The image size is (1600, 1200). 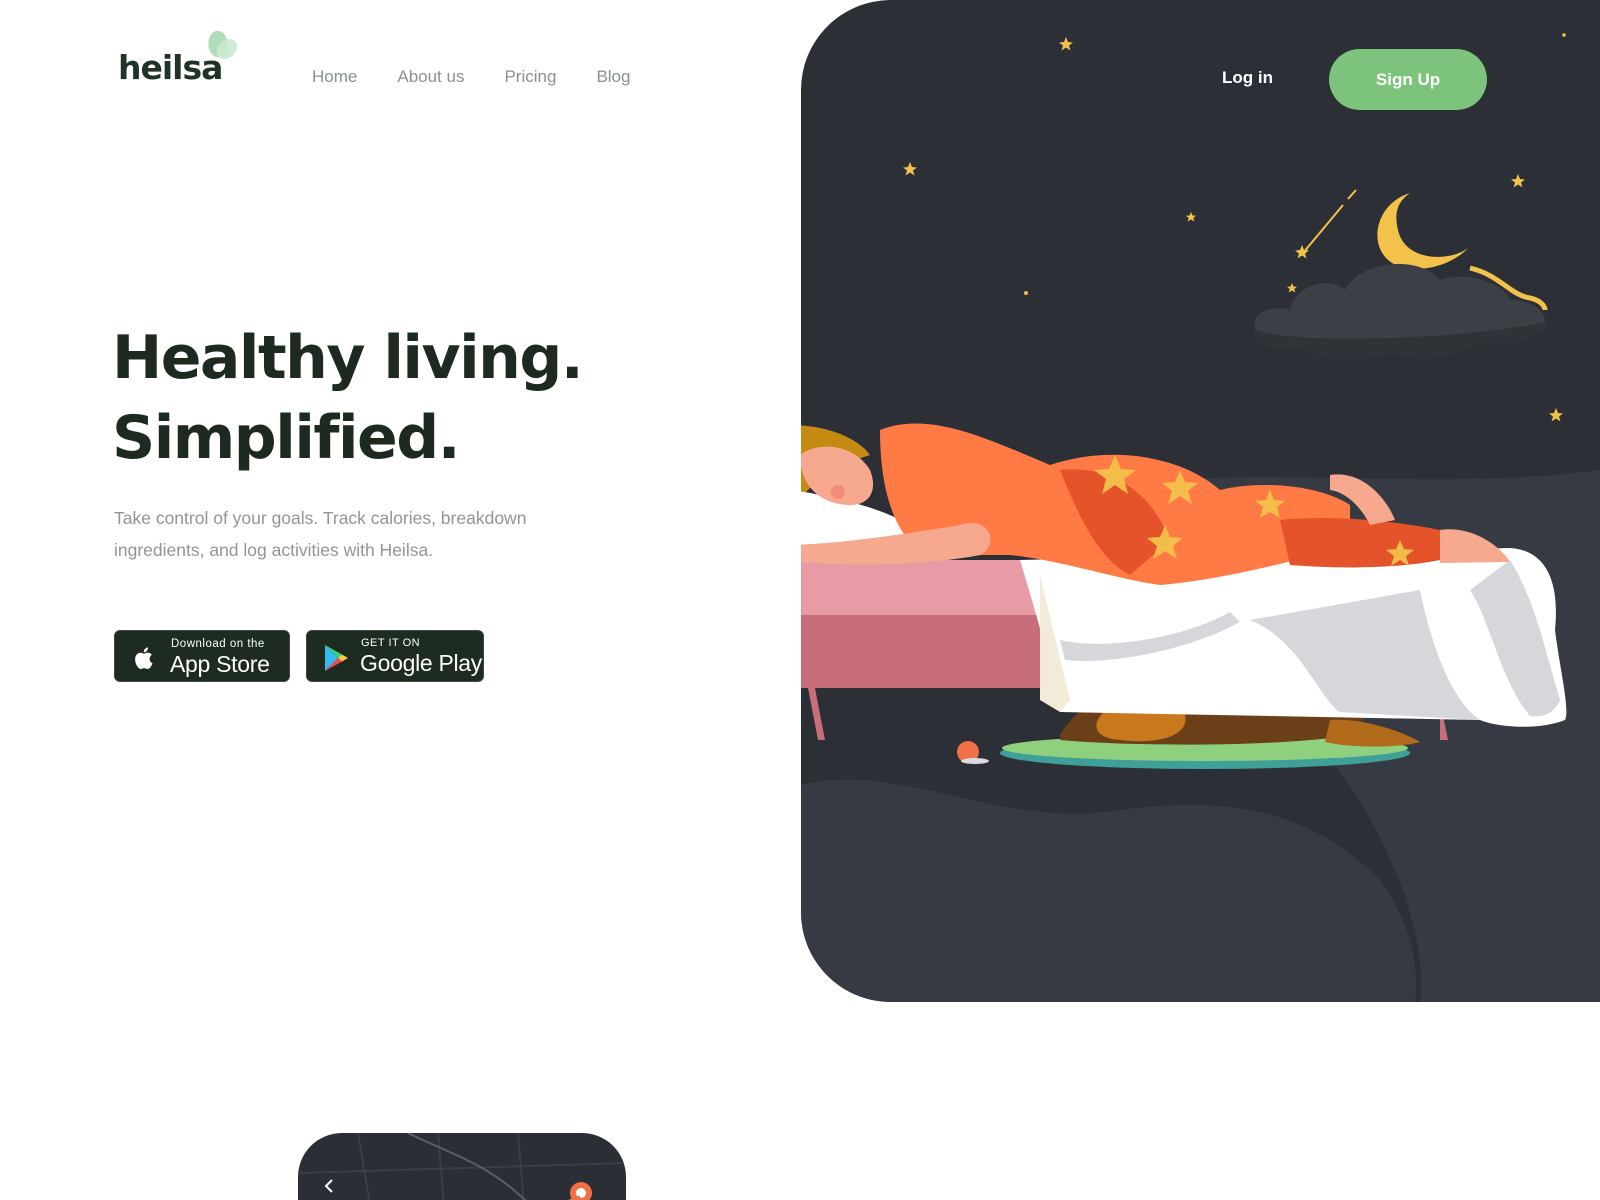 What do you see at coordinates (392, 398) in the screenshot?
I see `hero-headline: Healthy living. Simplified.` at bounding box center [392, 398].